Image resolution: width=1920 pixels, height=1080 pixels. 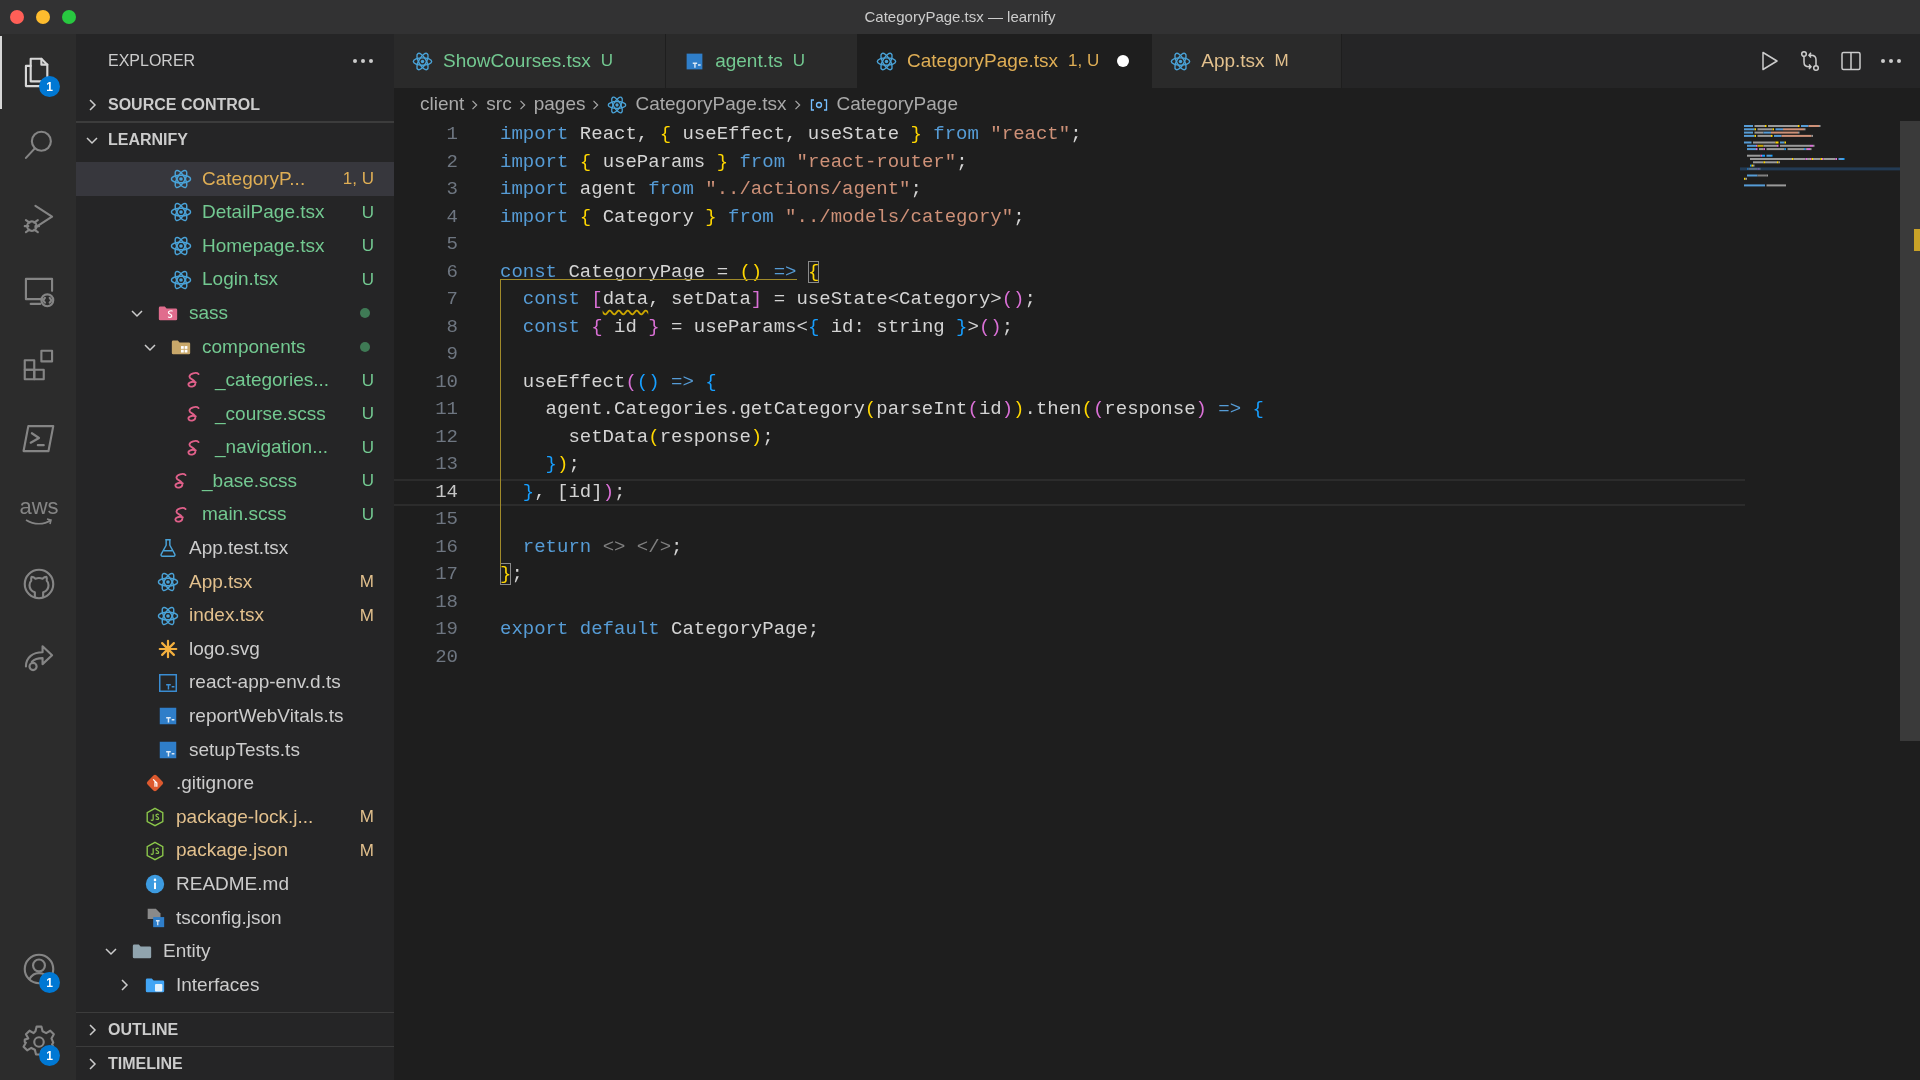 I want to click on flask-icon, so click(x=168, y=548).